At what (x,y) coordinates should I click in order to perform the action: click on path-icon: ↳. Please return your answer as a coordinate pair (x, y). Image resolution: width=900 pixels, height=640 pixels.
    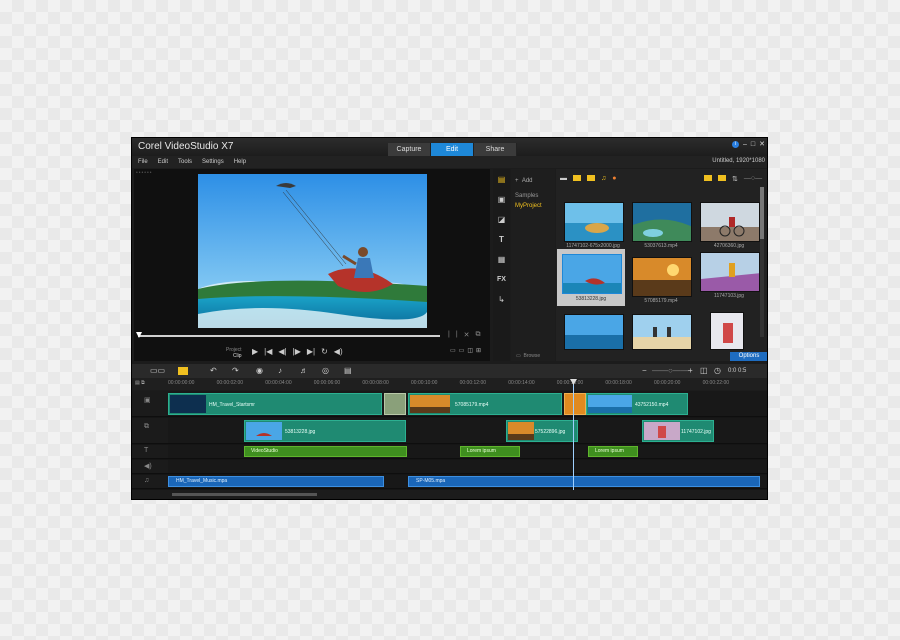
    Looking at the image, I should click on (501, 300).